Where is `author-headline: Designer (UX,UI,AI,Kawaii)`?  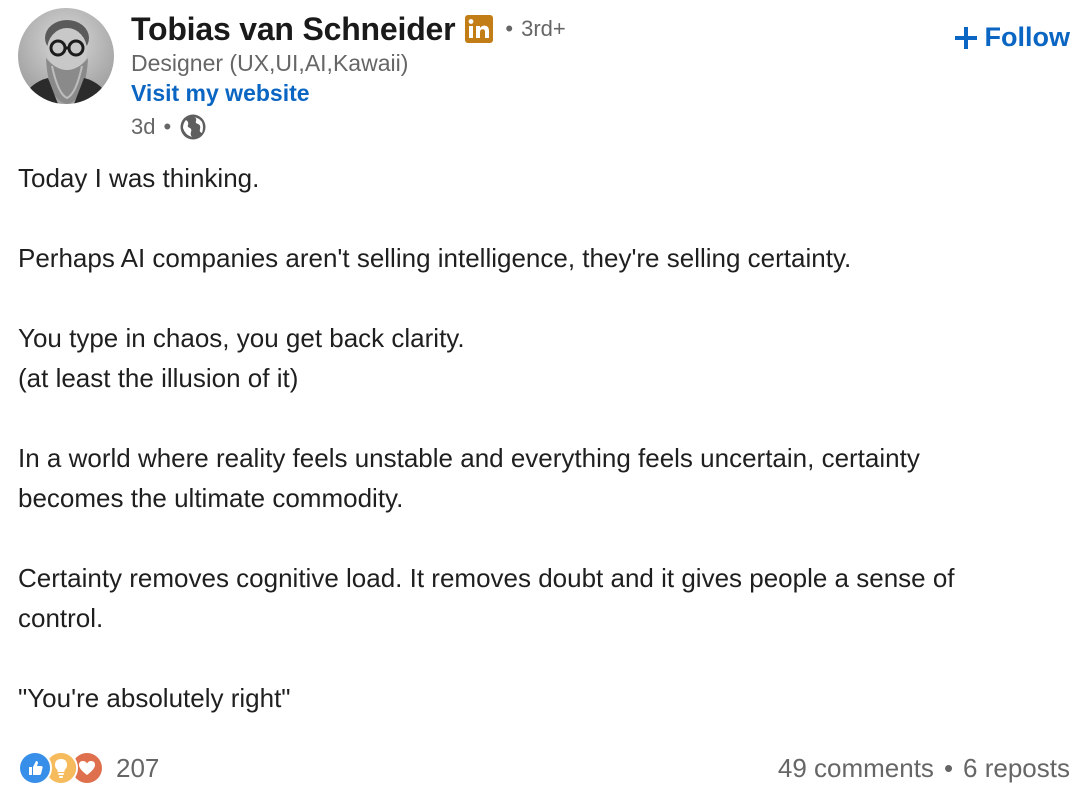
author-headline: Designer (UX,UI,AI,Kawaii) is located at coordinates (270, 63).